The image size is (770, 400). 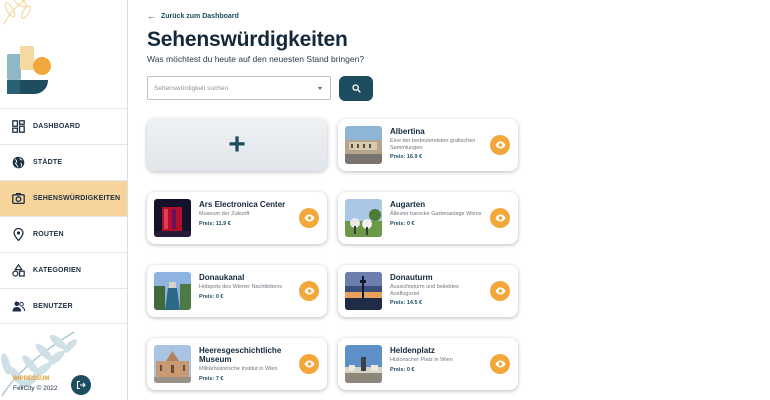 I want to click on sight-price: Preis: 7 €, so click(x=211, y=378).